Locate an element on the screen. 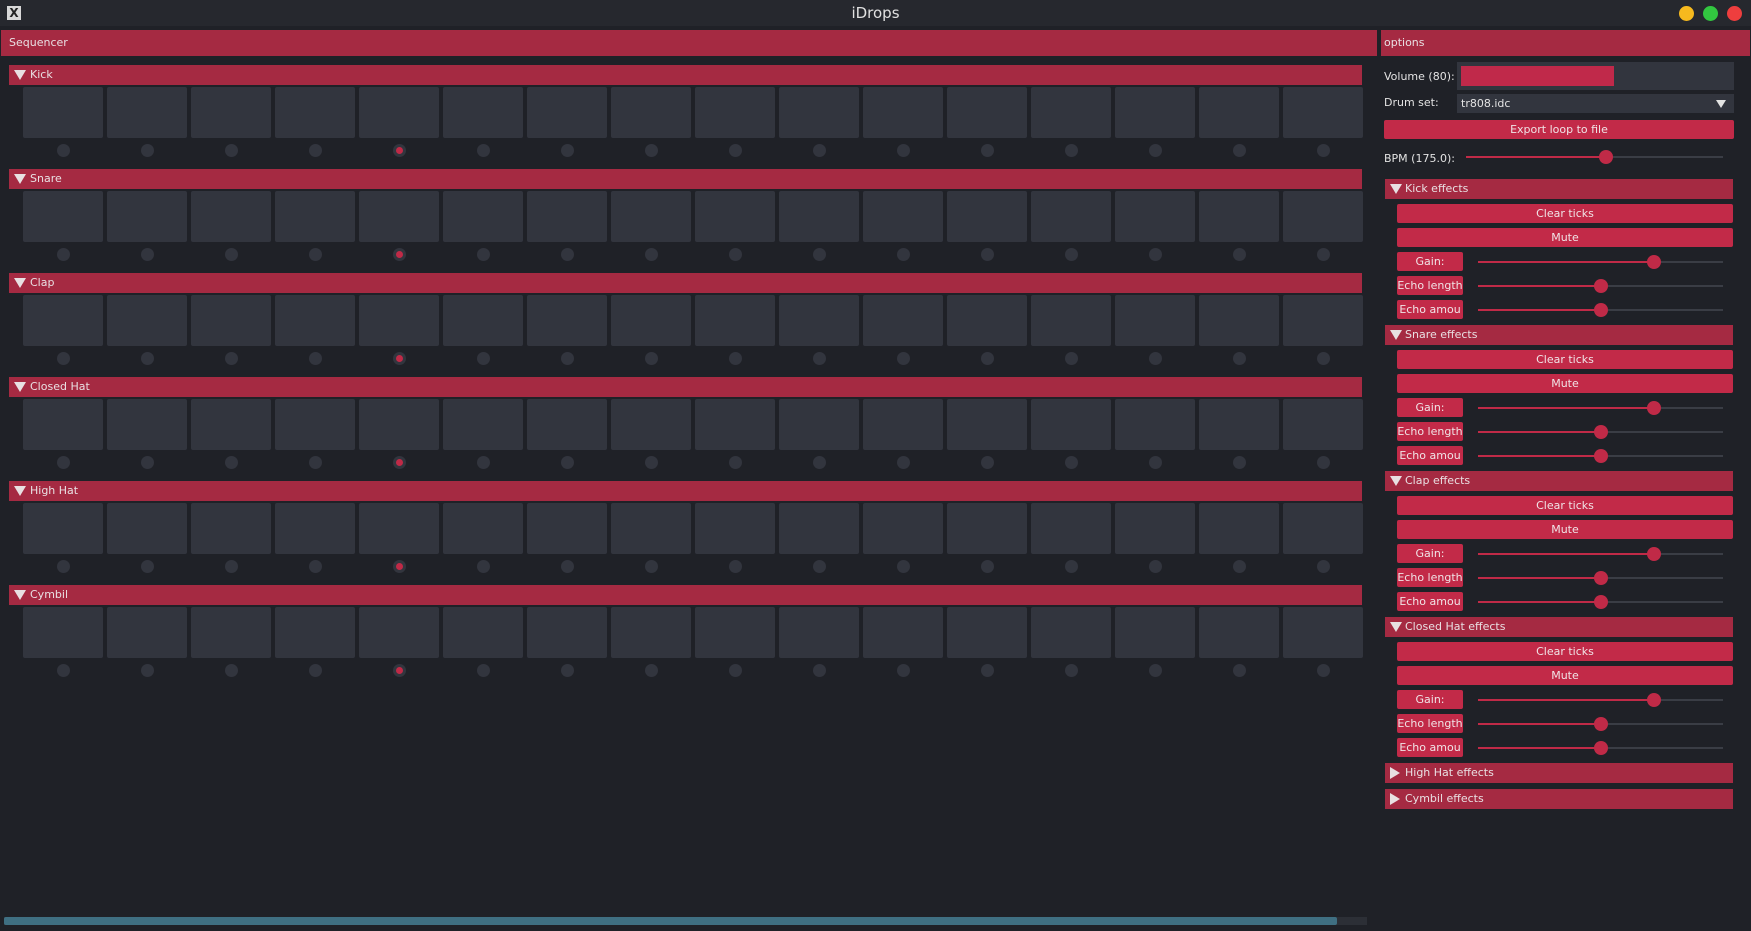  track-header: Closed Hat is located at coordinates (685, 387).